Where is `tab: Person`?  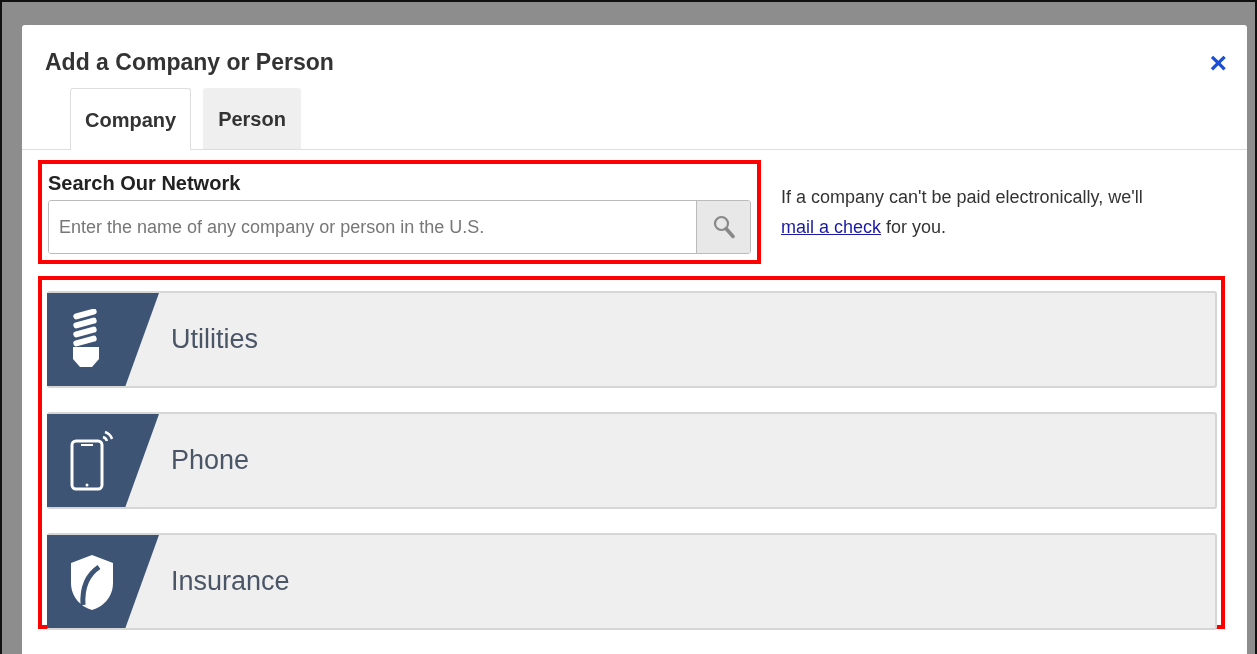
tab: Person is located at coordinates (252, 118).